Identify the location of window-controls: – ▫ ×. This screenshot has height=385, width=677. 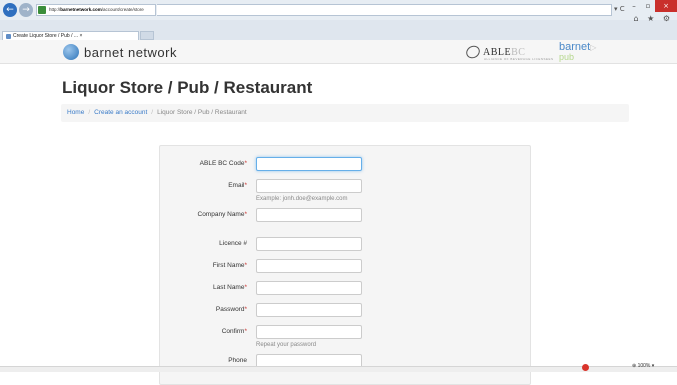
(652, 6).